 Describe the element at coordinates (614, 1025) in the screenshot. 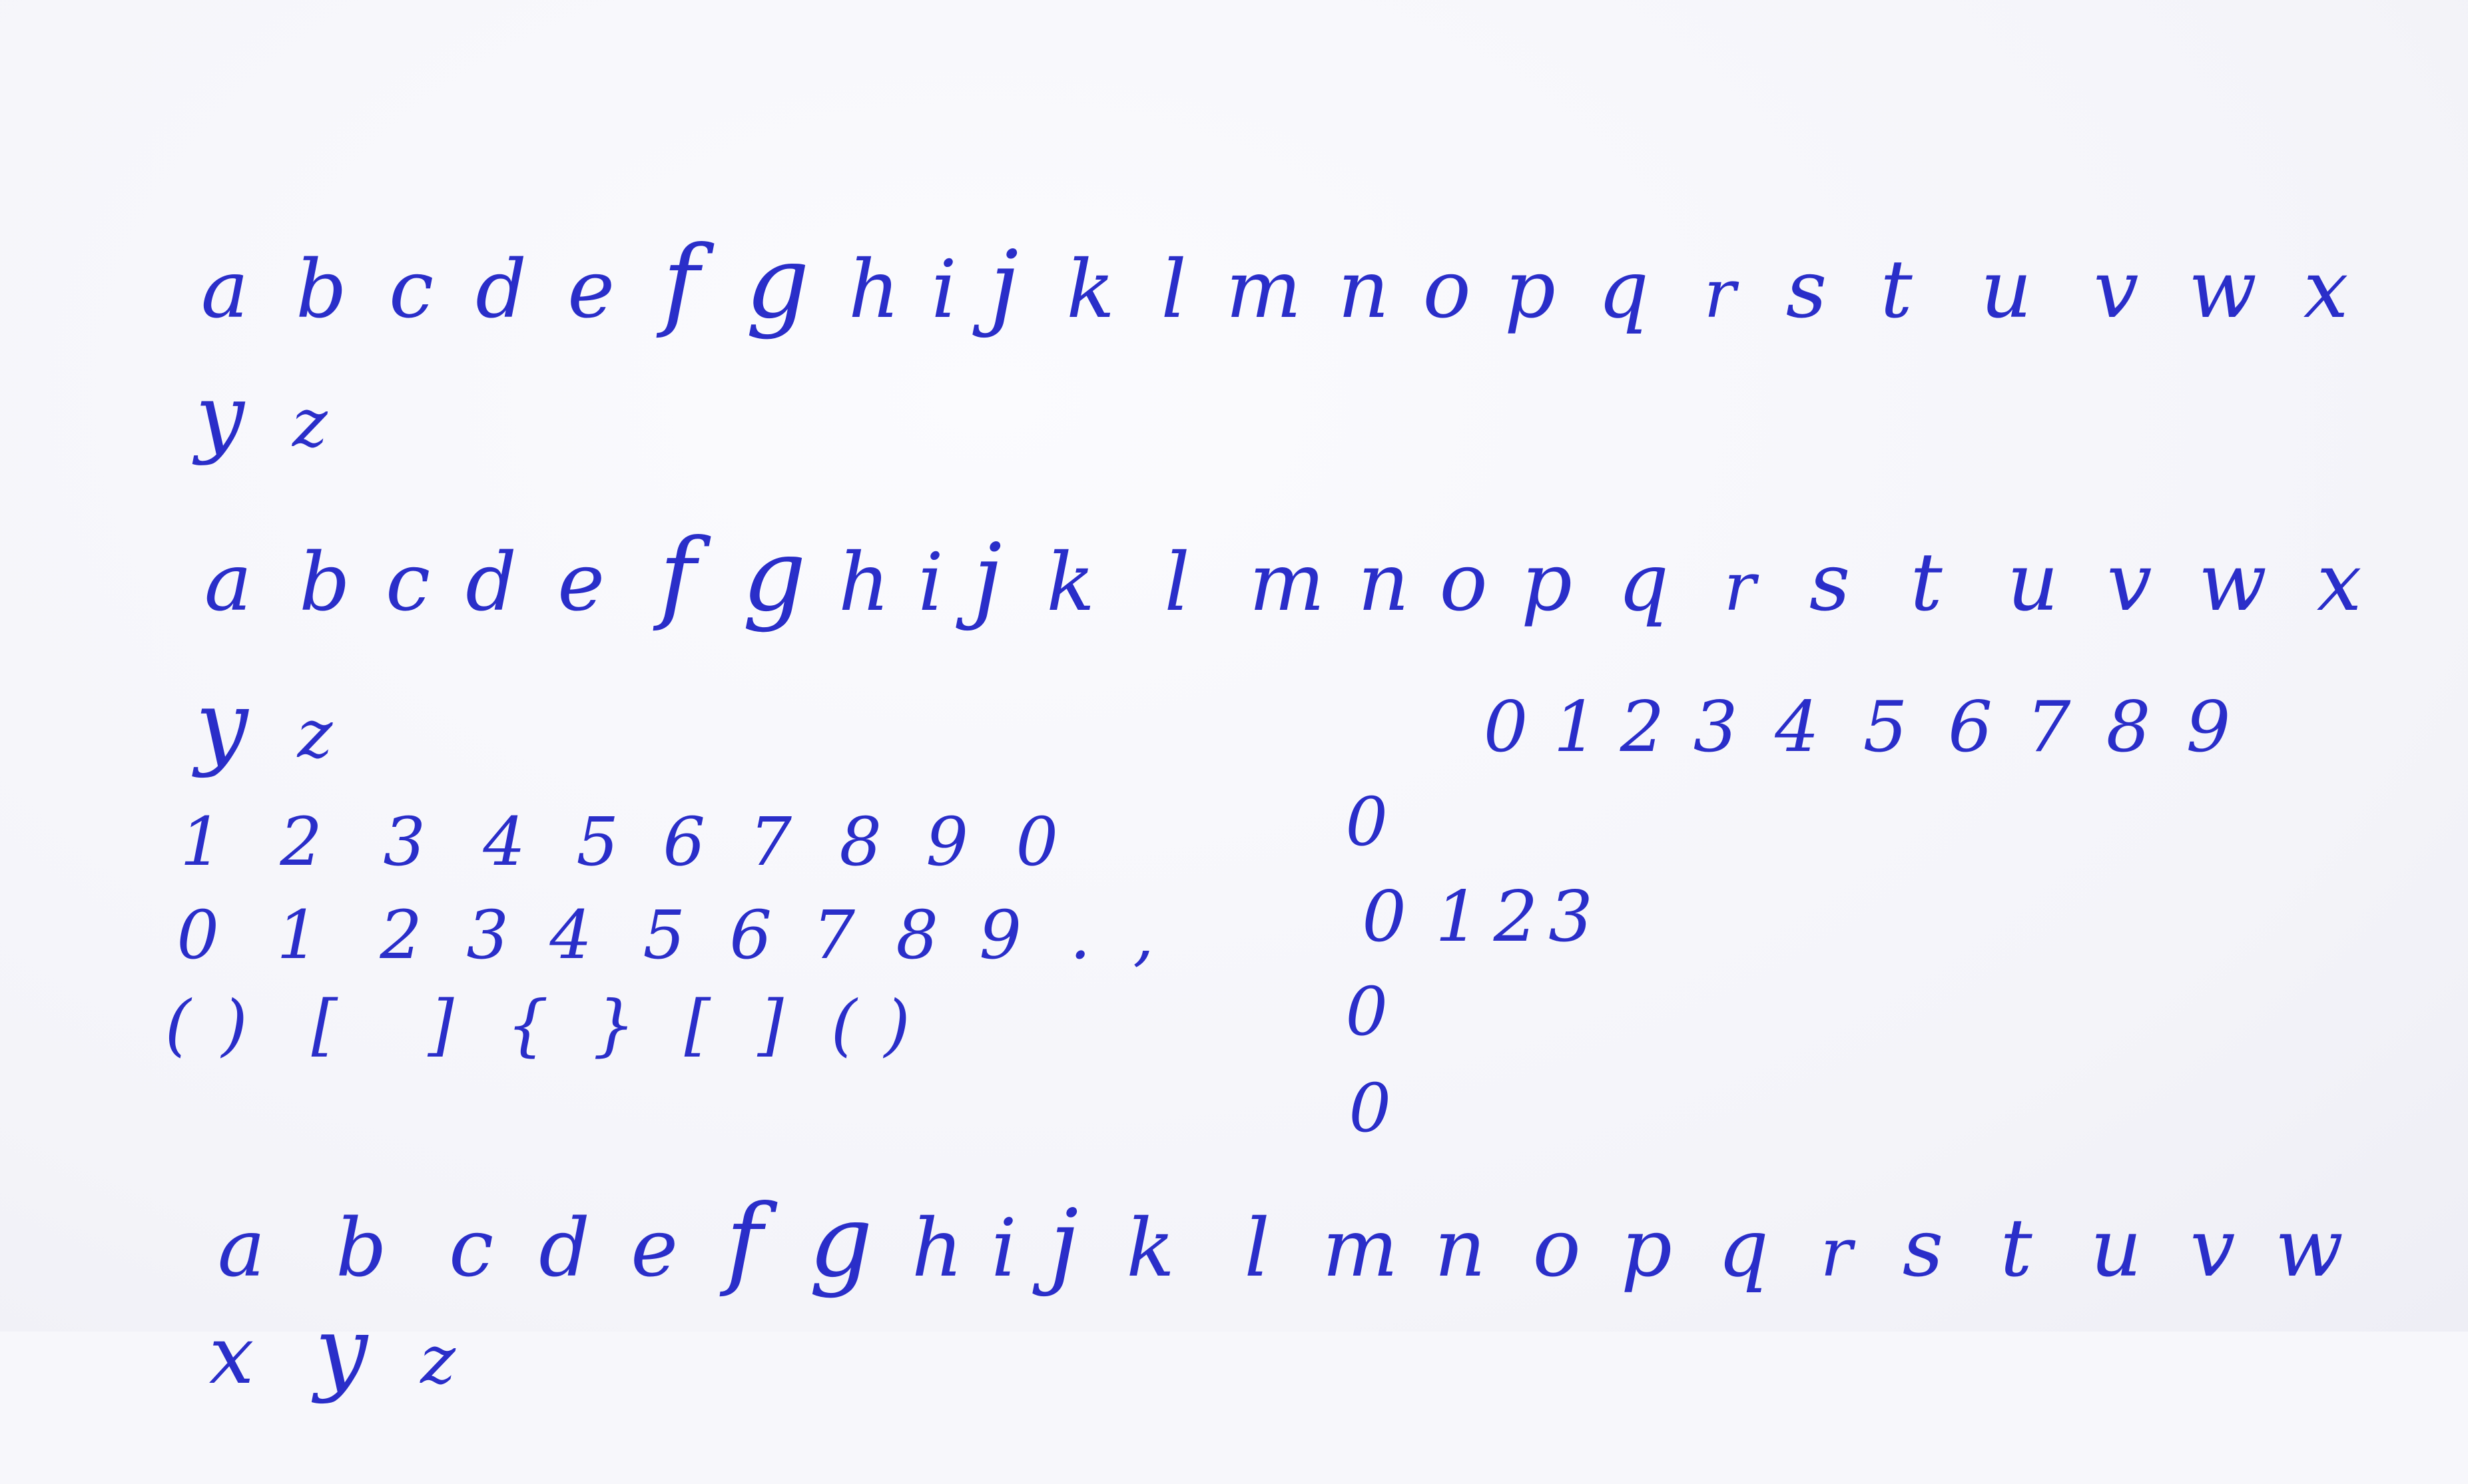

I see `glyph: }` at that location.